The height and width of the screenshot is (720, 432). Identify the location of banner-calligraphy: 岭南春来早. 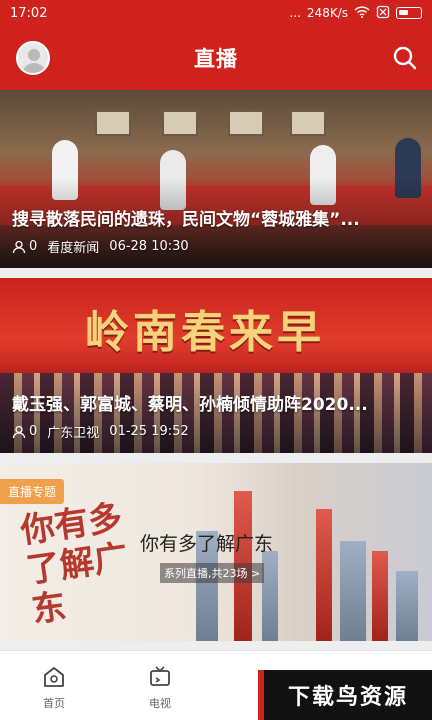
(205, 332).